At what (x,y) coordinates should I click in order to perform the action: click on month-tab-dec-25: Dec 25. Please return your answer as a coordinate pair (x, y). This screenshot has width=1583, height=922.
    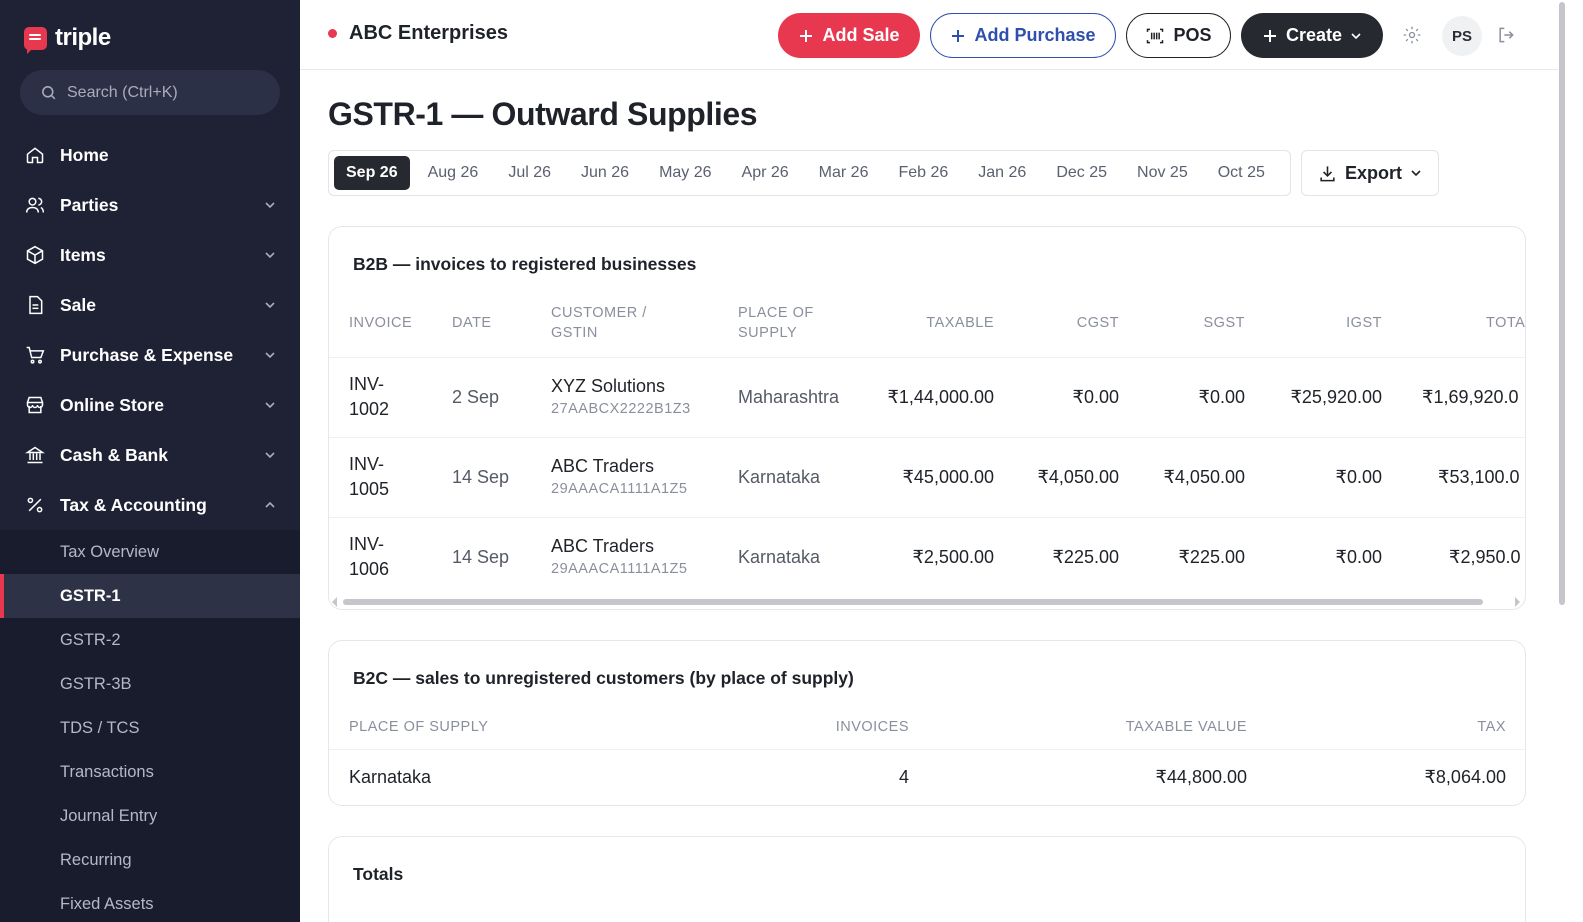
    Looking at the image, I should click on (1081, 173).